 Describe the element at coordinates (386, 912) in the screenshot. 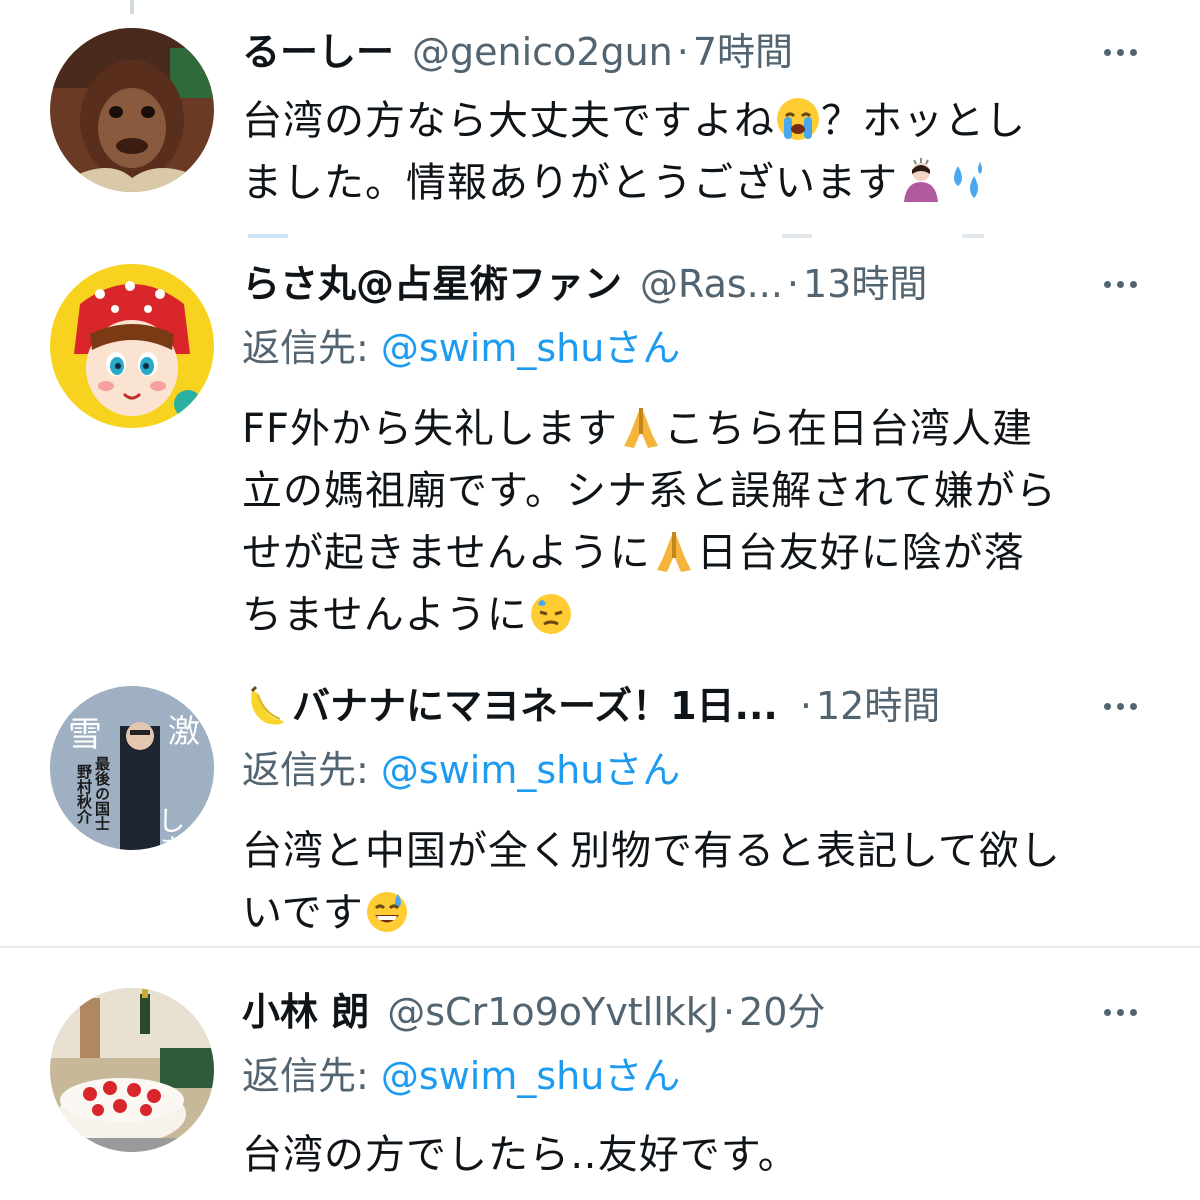

I see `grinning-face-with-sweat-icon` at that location.